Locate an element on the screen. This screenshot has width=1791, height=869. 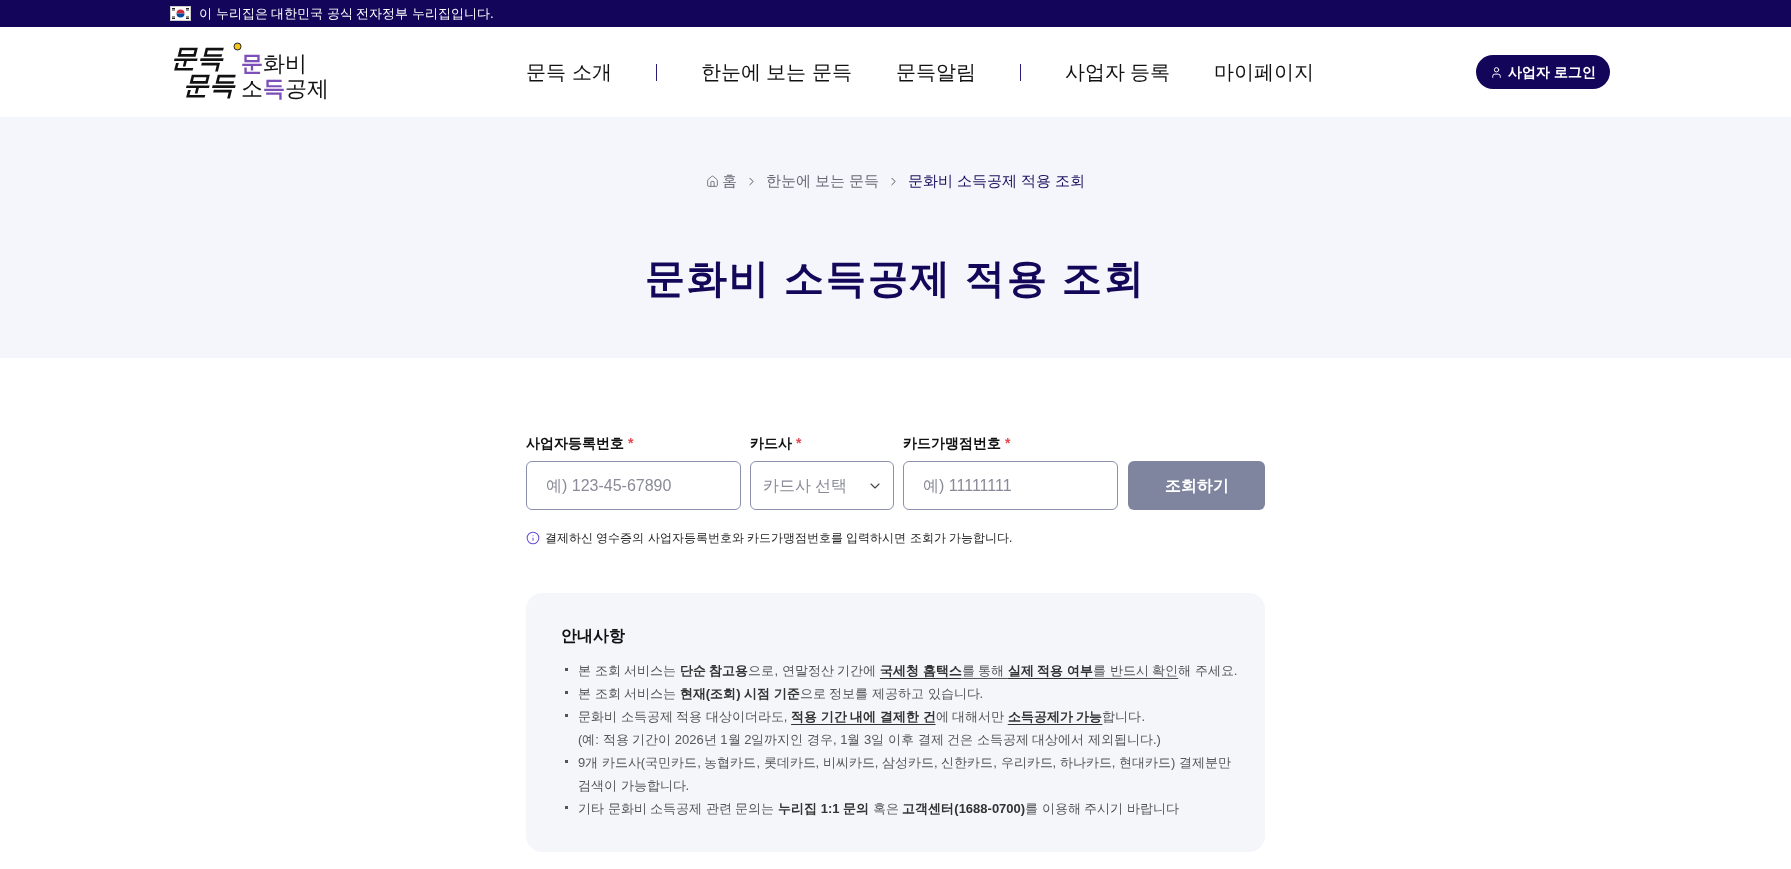
nav-link: 한눈에 보는 문득 is located at coordinates (776, 72).